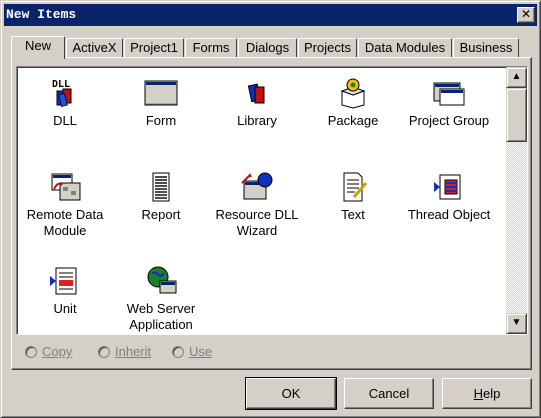 The height and width of the screenshot is (418, 541). What do you see at coordinates (449, 94) in the screenshot?
I see `project-group-icon` at bounding box center [449, 94].